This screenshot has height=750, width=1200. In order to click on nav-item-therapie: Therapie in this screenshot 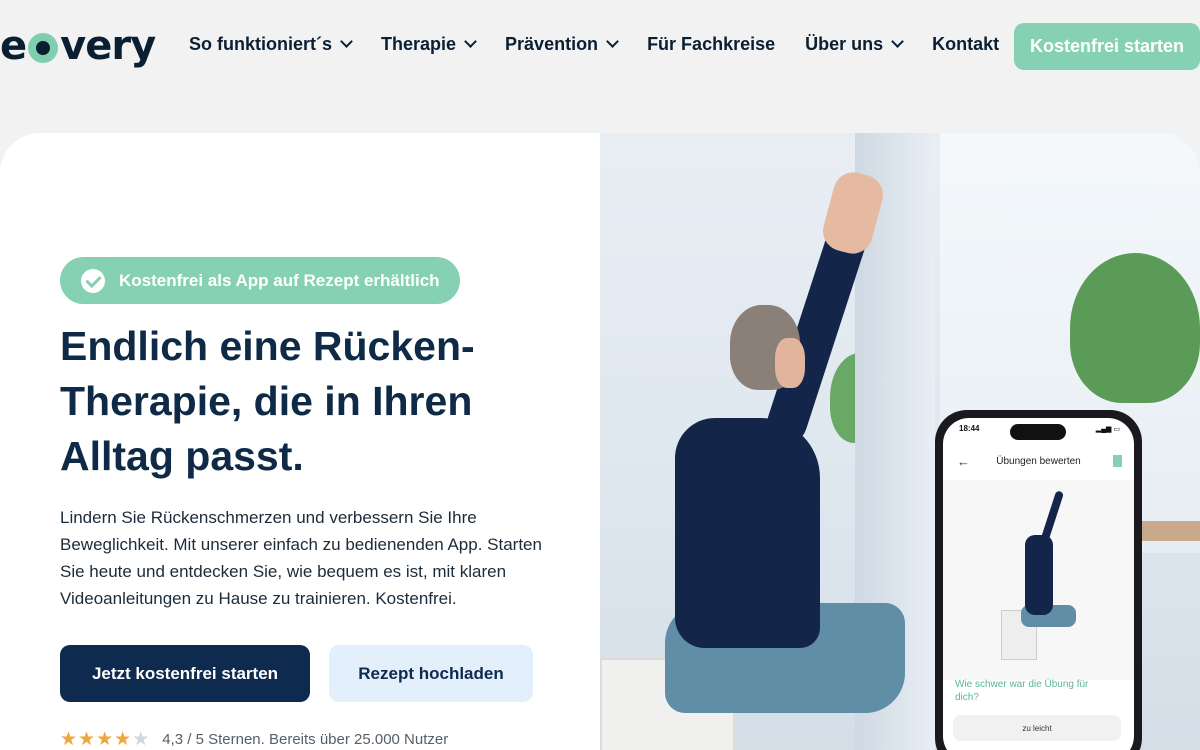, I will do `click(429, 44)`.